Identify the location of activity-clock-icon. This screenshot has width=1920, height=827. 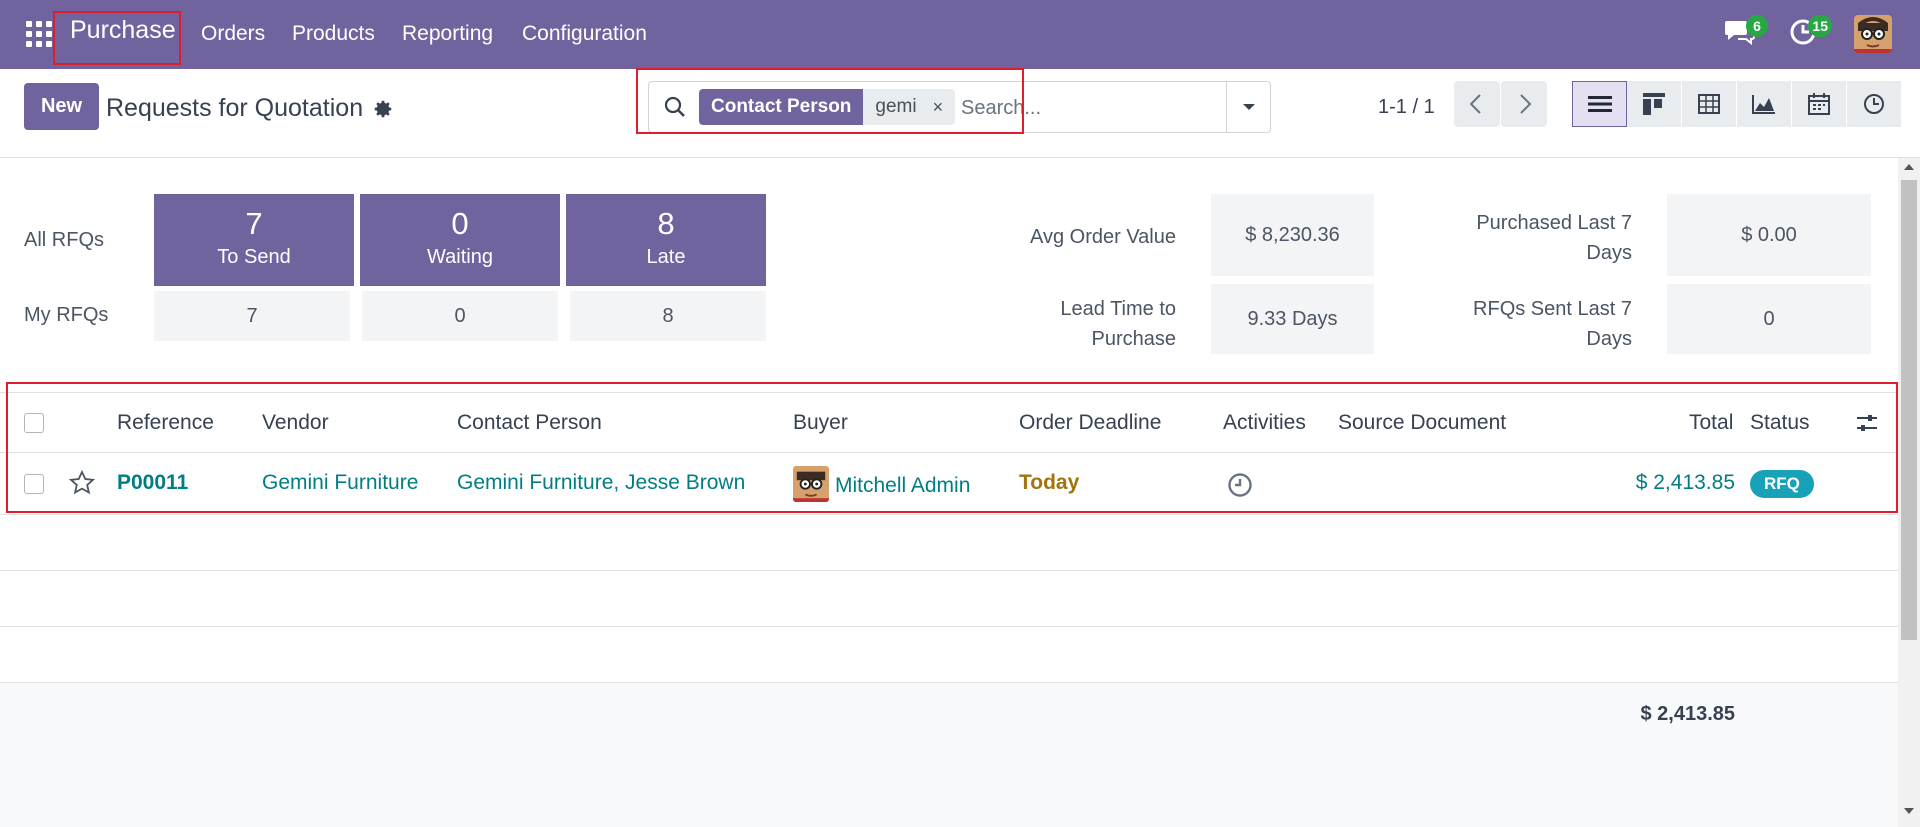
(1240, 485).